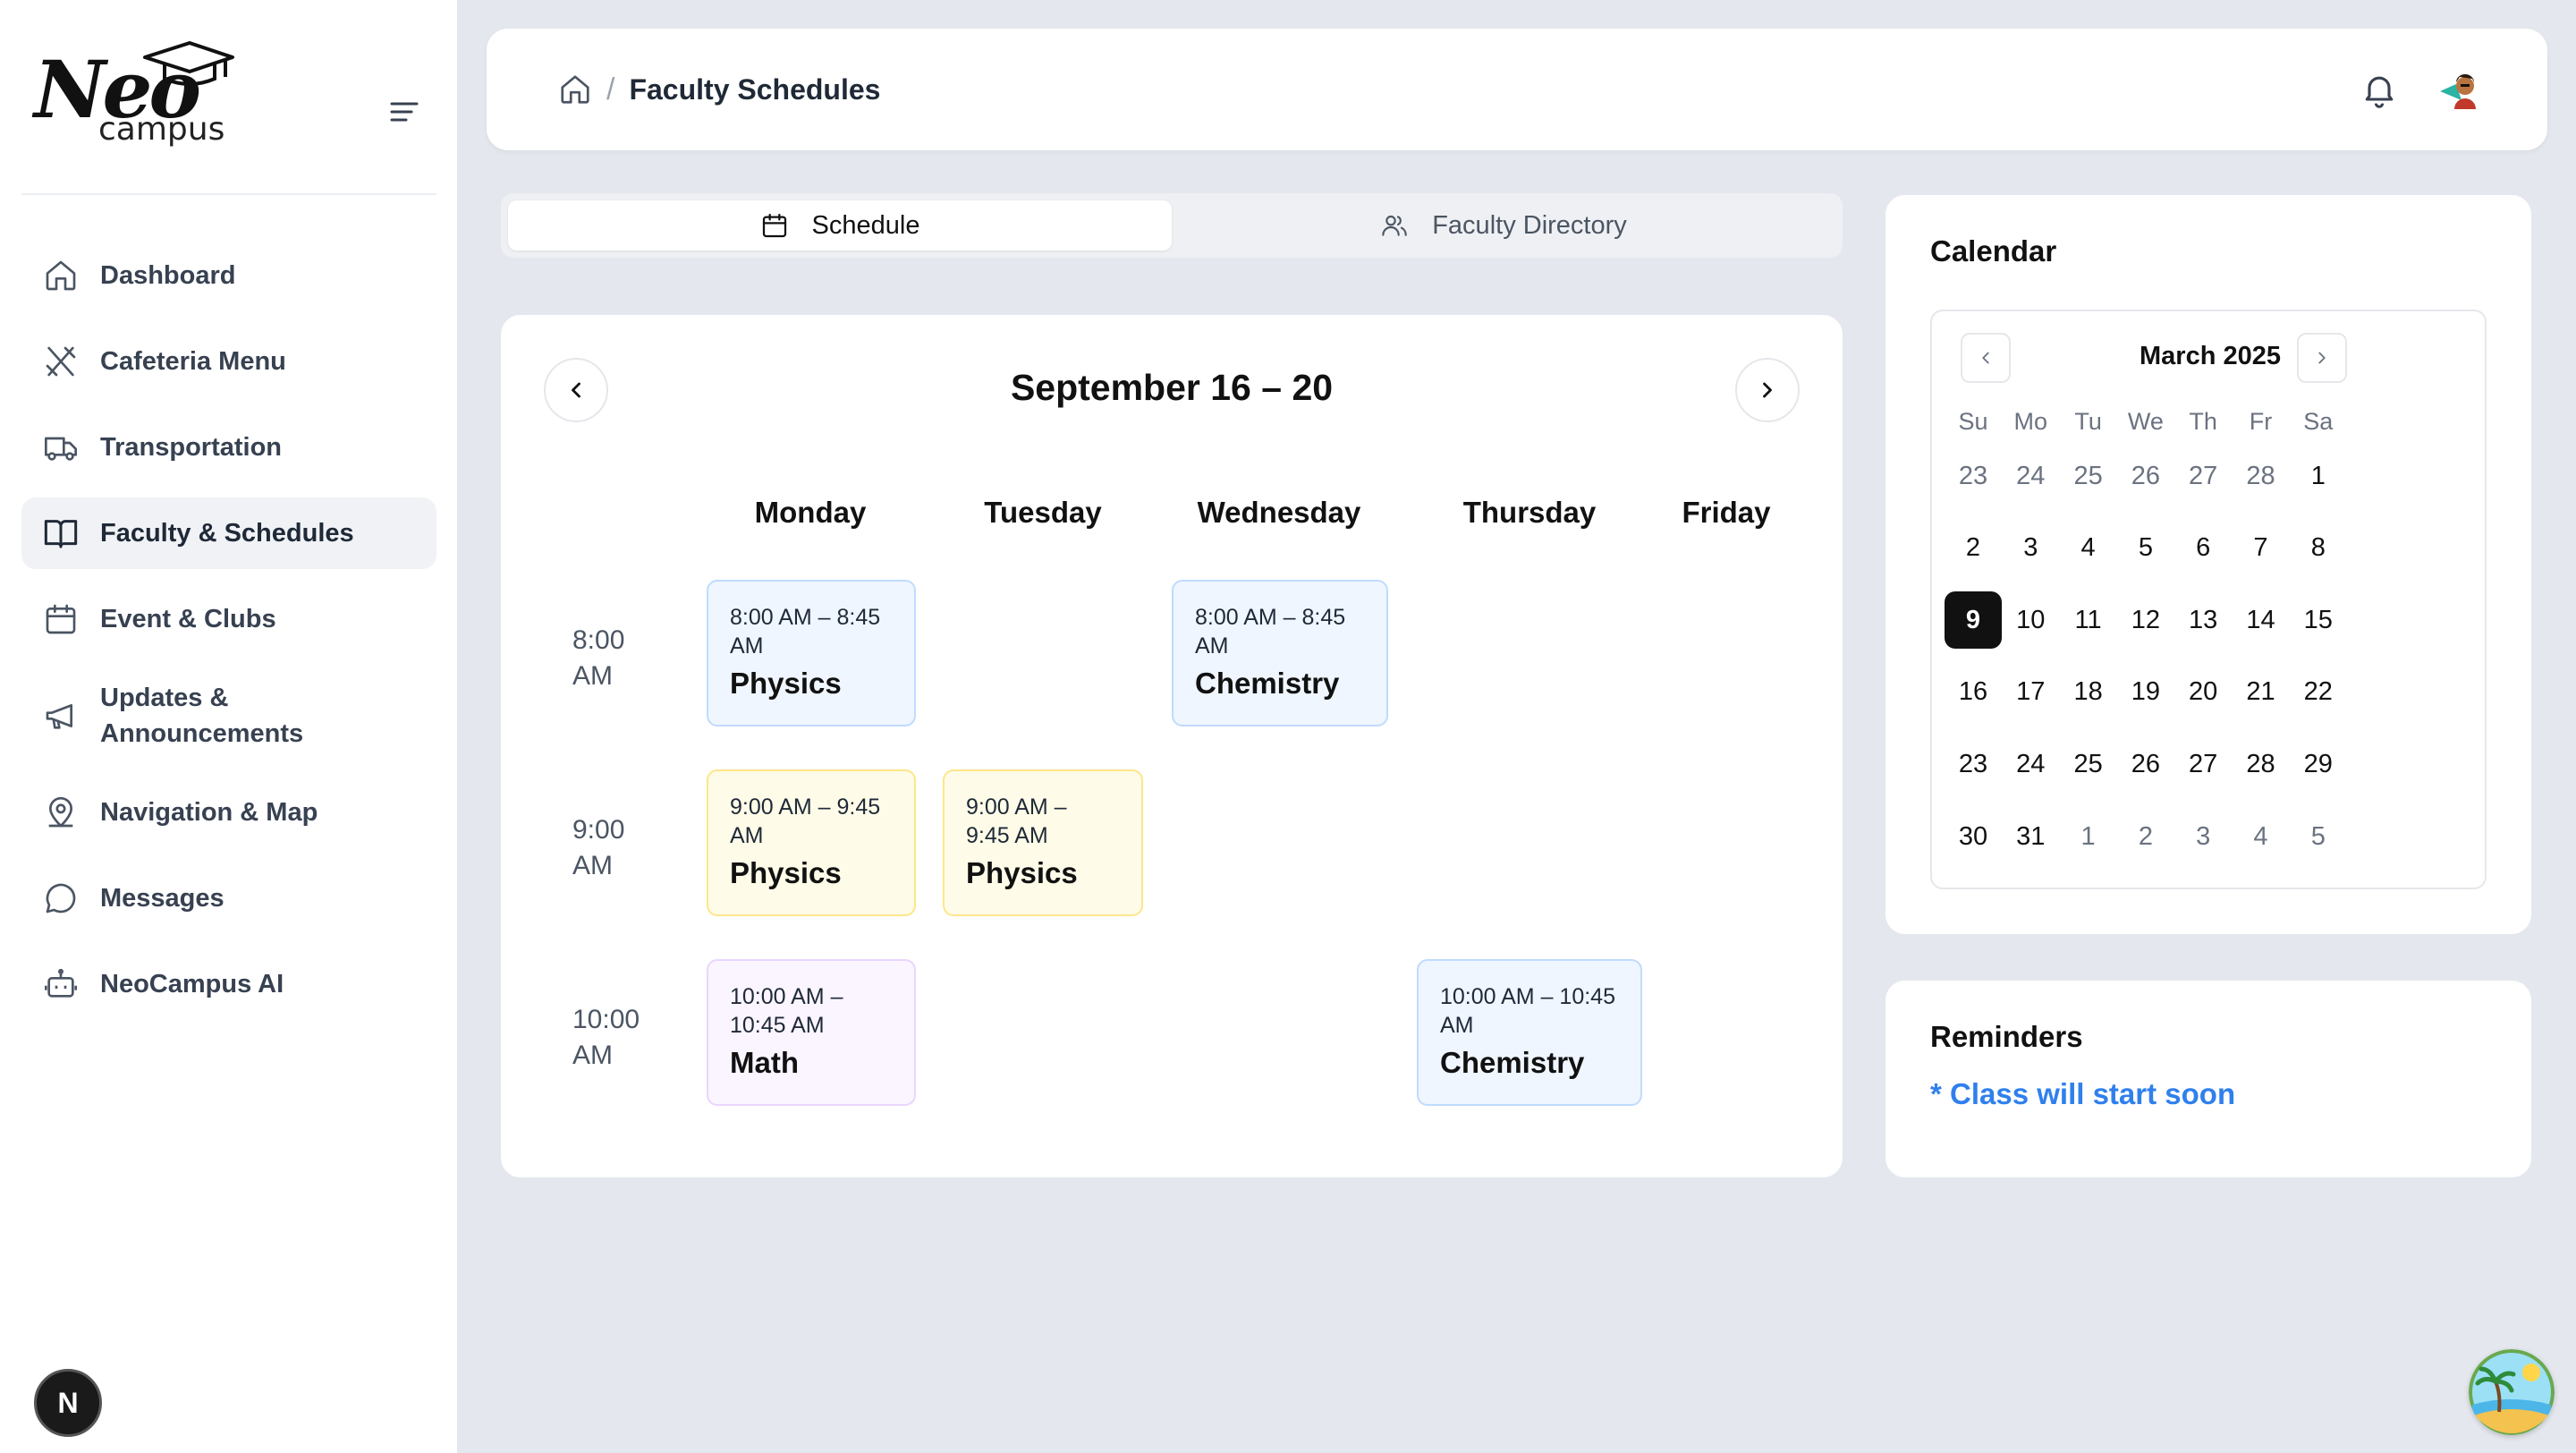 This screenshot has height=1453, width=2576. I want to click on event-card: 8:00 AM – 8:45 AM Chemistry, so click(1280, 653).